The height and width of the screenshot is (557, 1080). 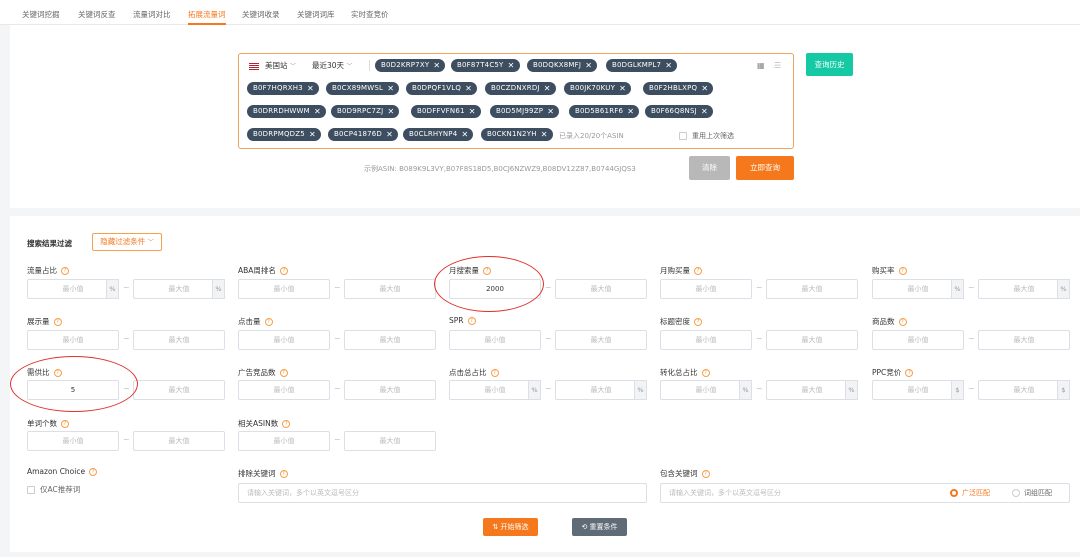 What do you see at coordinates (706, 340) in the screenshot?
I see `title-density-min-input: 最小值` at bounding box center [706, 340].